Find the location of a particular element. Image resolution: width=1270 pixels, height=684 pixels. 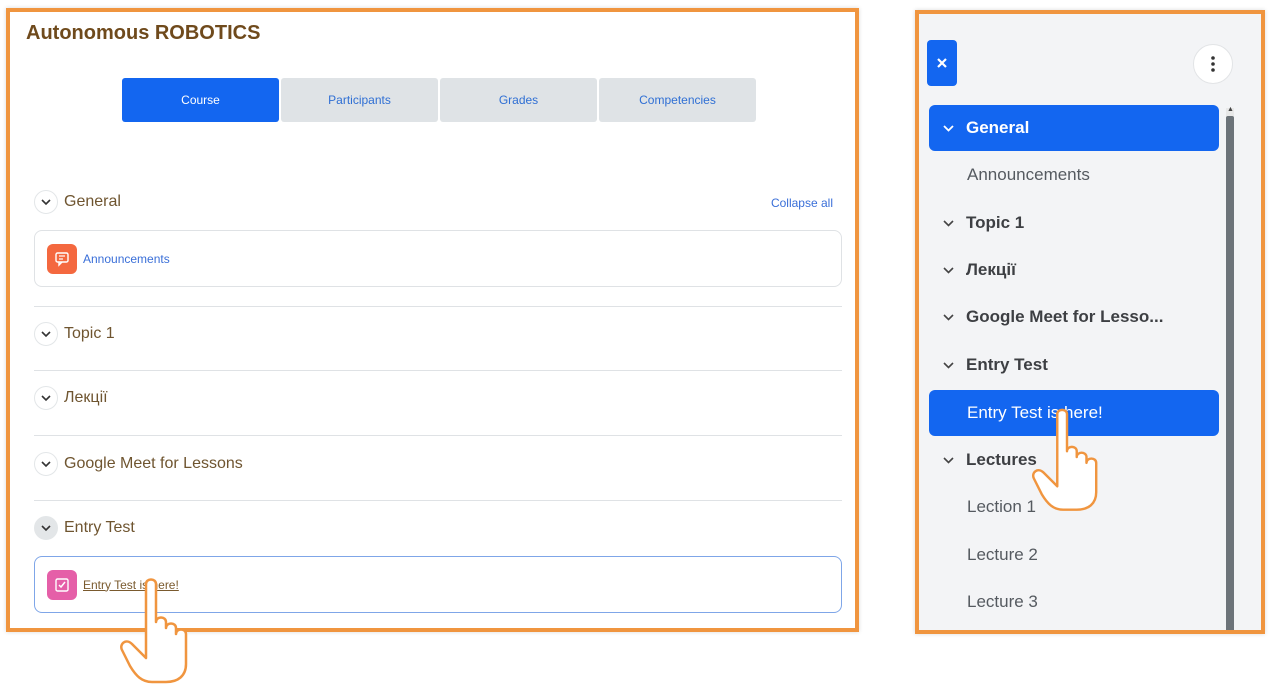

close-drawer-button is located at coordinates (942, 63).